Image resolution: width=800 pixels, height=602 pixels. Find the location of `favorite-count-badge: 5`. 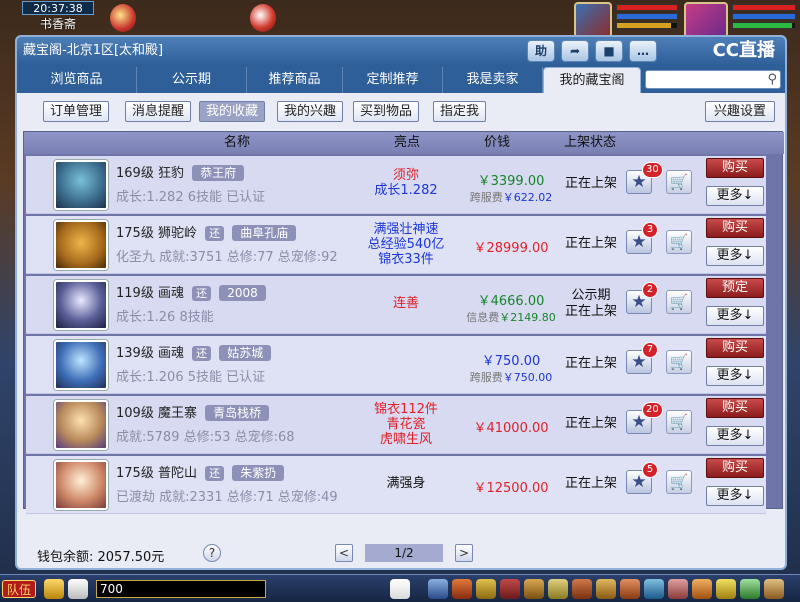

favorite-count-badge: 5 is located at coordinates (650, 470).